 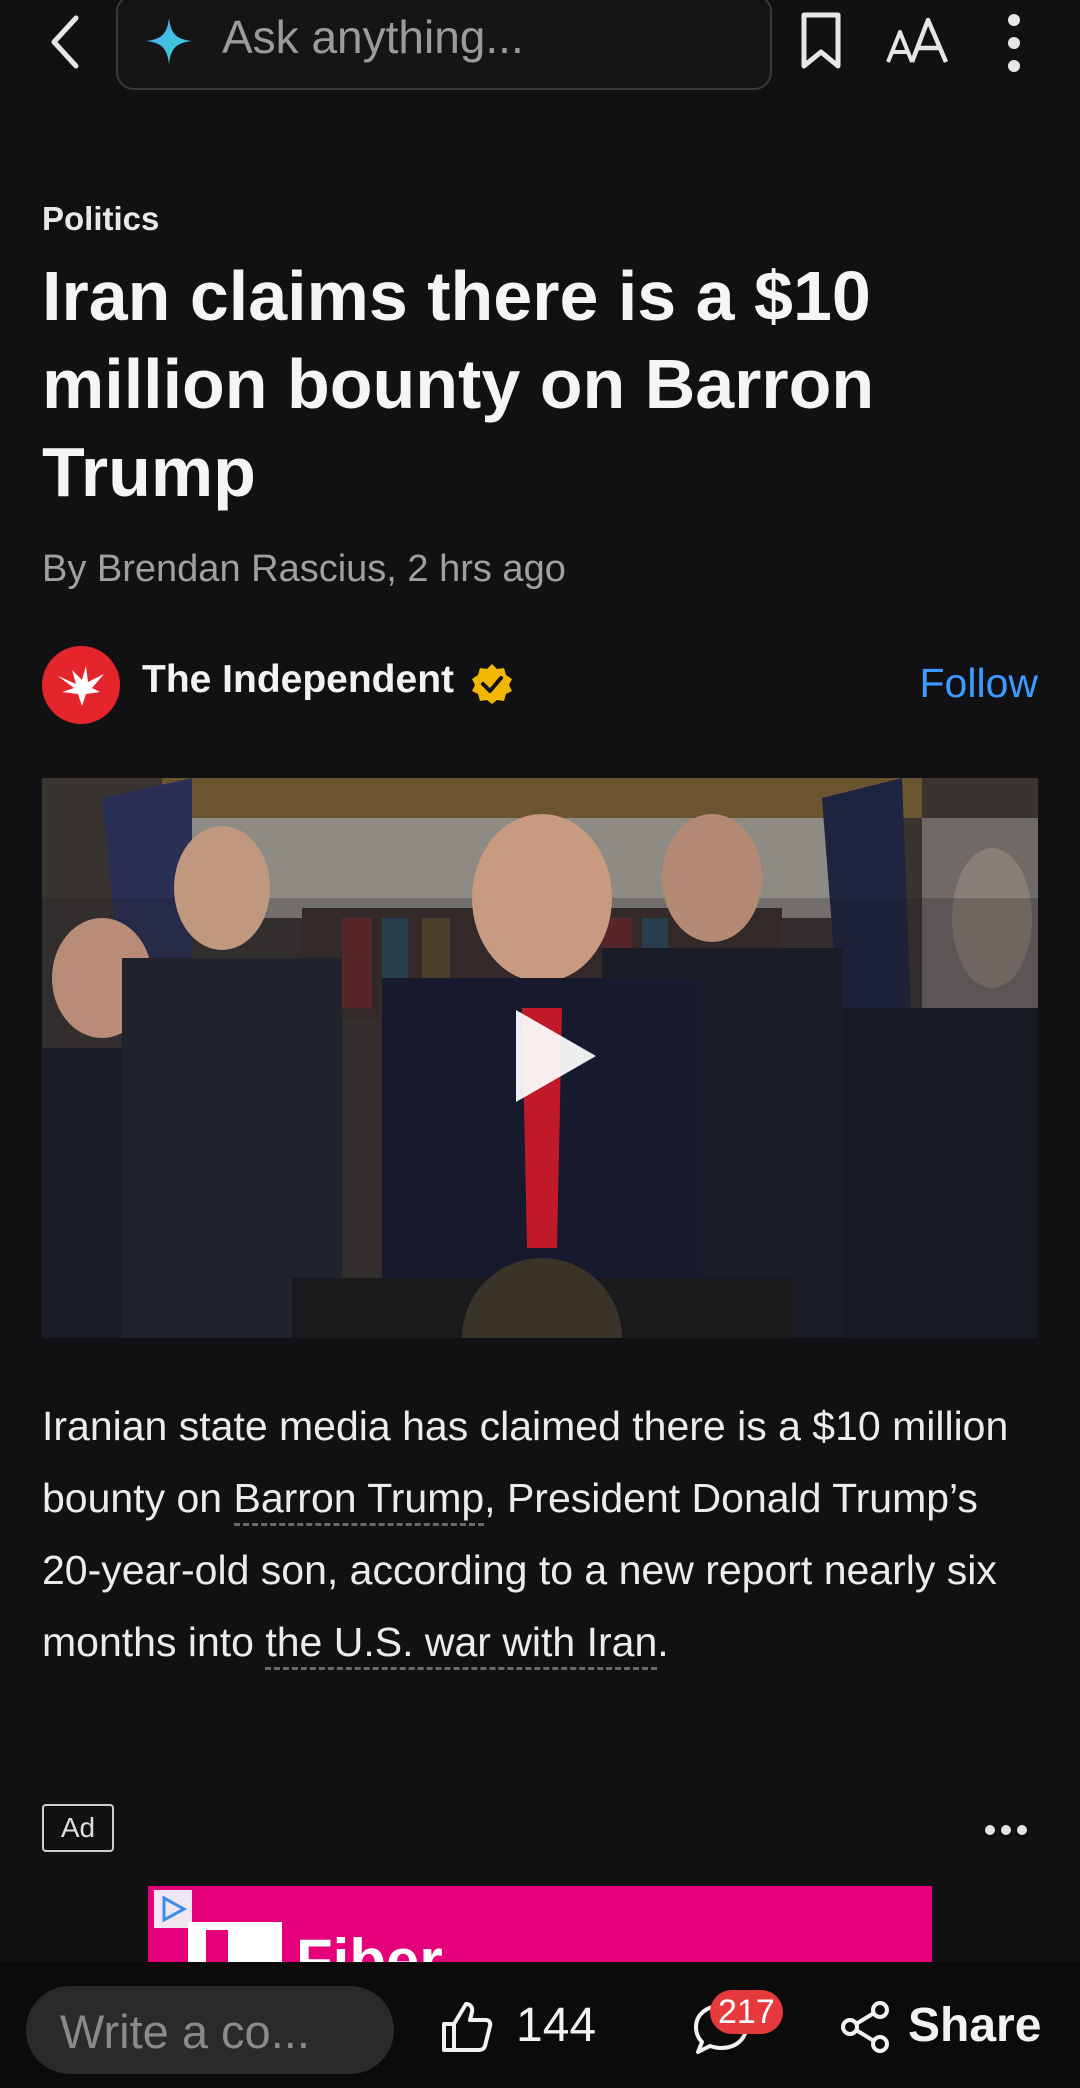 I want to click on entity-link-barron-trump: Barron Trump, so click(x=359, y=1500).